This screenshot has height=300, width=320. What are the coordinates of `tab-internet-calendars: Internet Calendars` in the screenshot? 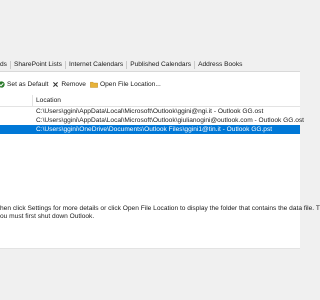 It's located at (96, 64).